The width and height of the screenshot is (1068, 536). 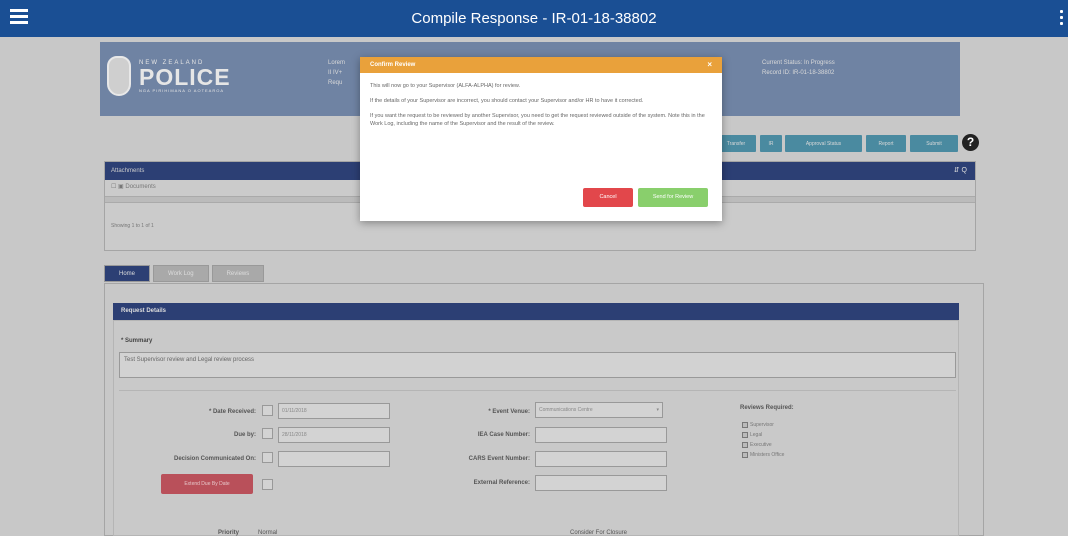 I want to click on decision-label: Decision Communicated On:, so click(x=214, y=459).